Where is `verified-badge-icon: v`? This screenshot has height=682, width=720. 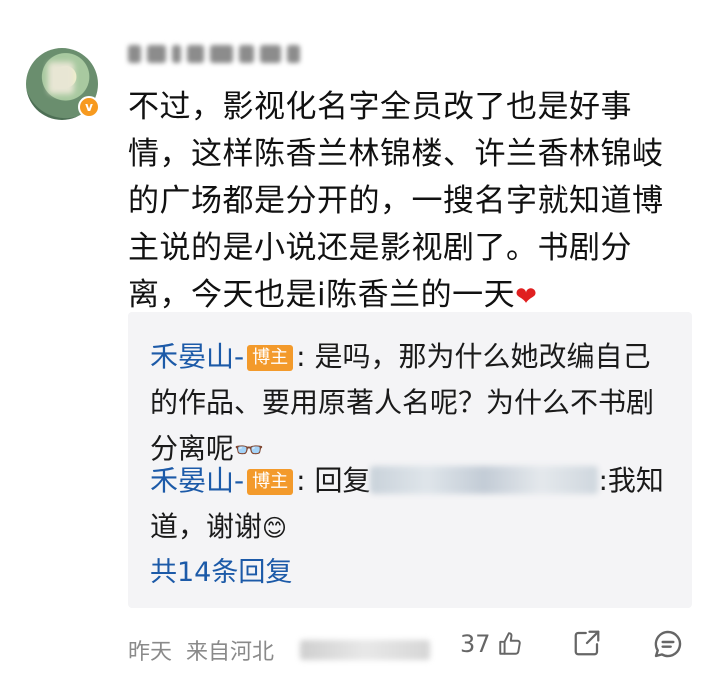 verified-badge-icon: v is located at coordinates (89, 107).